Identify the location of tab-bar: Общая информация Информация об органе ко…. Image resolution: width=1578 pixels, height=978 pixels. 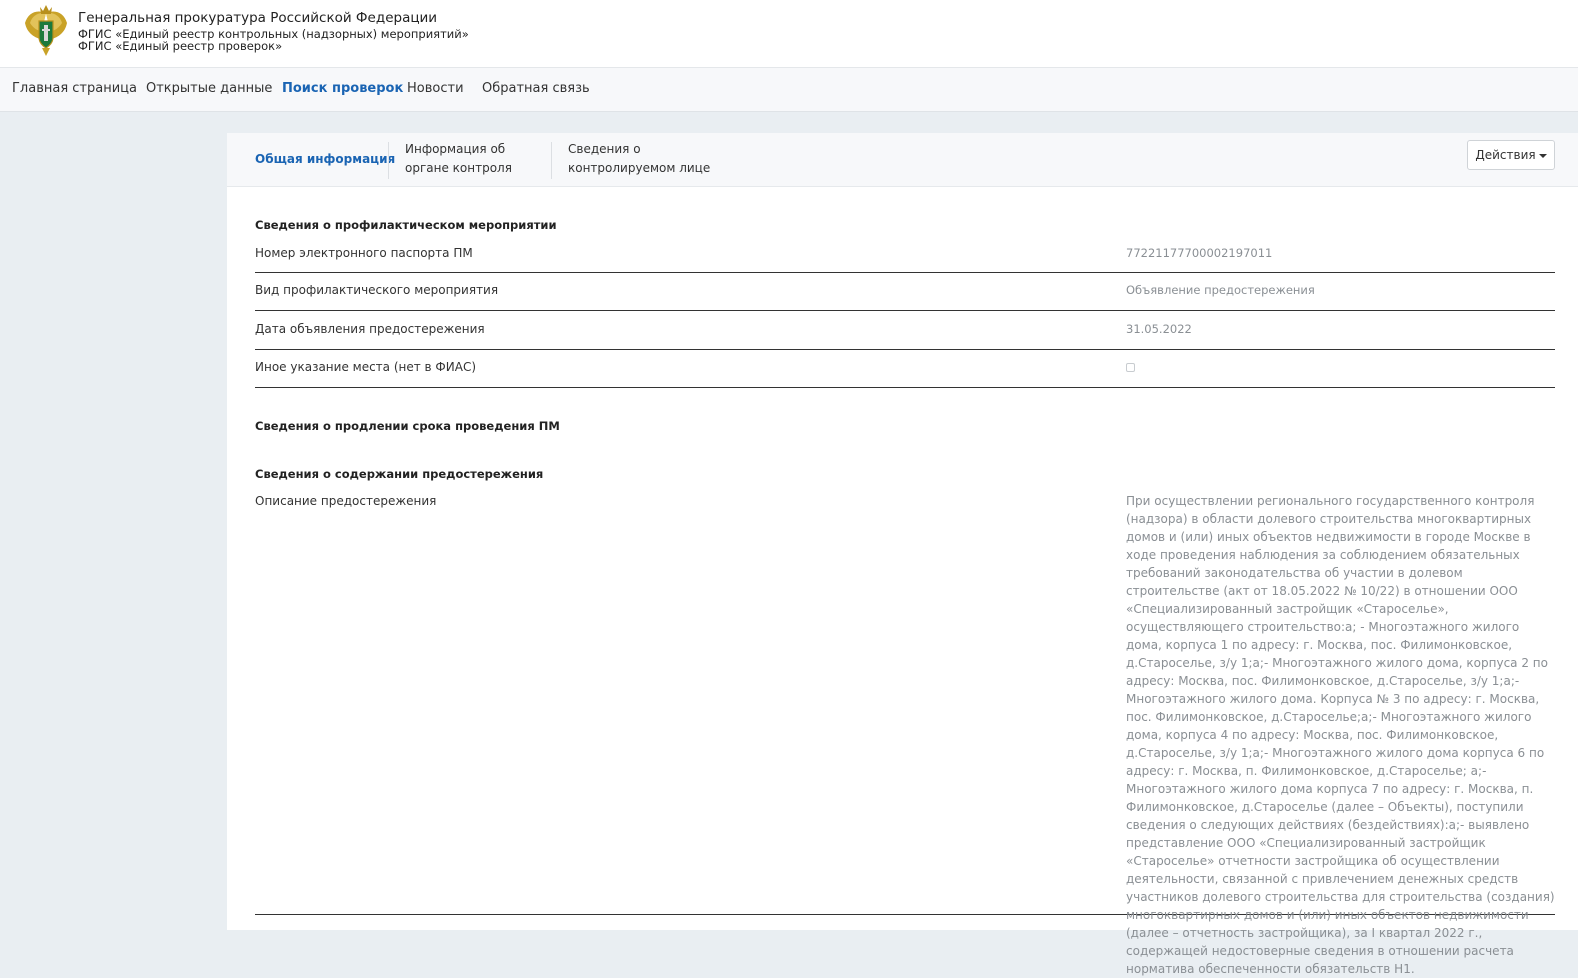
(902, 160).